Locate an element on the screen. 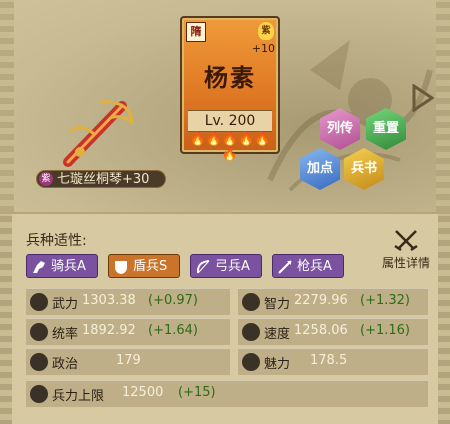 Image resolution: width=450 pixels, height=424 pixels. shield-icon is located at coordinates (121, 267).